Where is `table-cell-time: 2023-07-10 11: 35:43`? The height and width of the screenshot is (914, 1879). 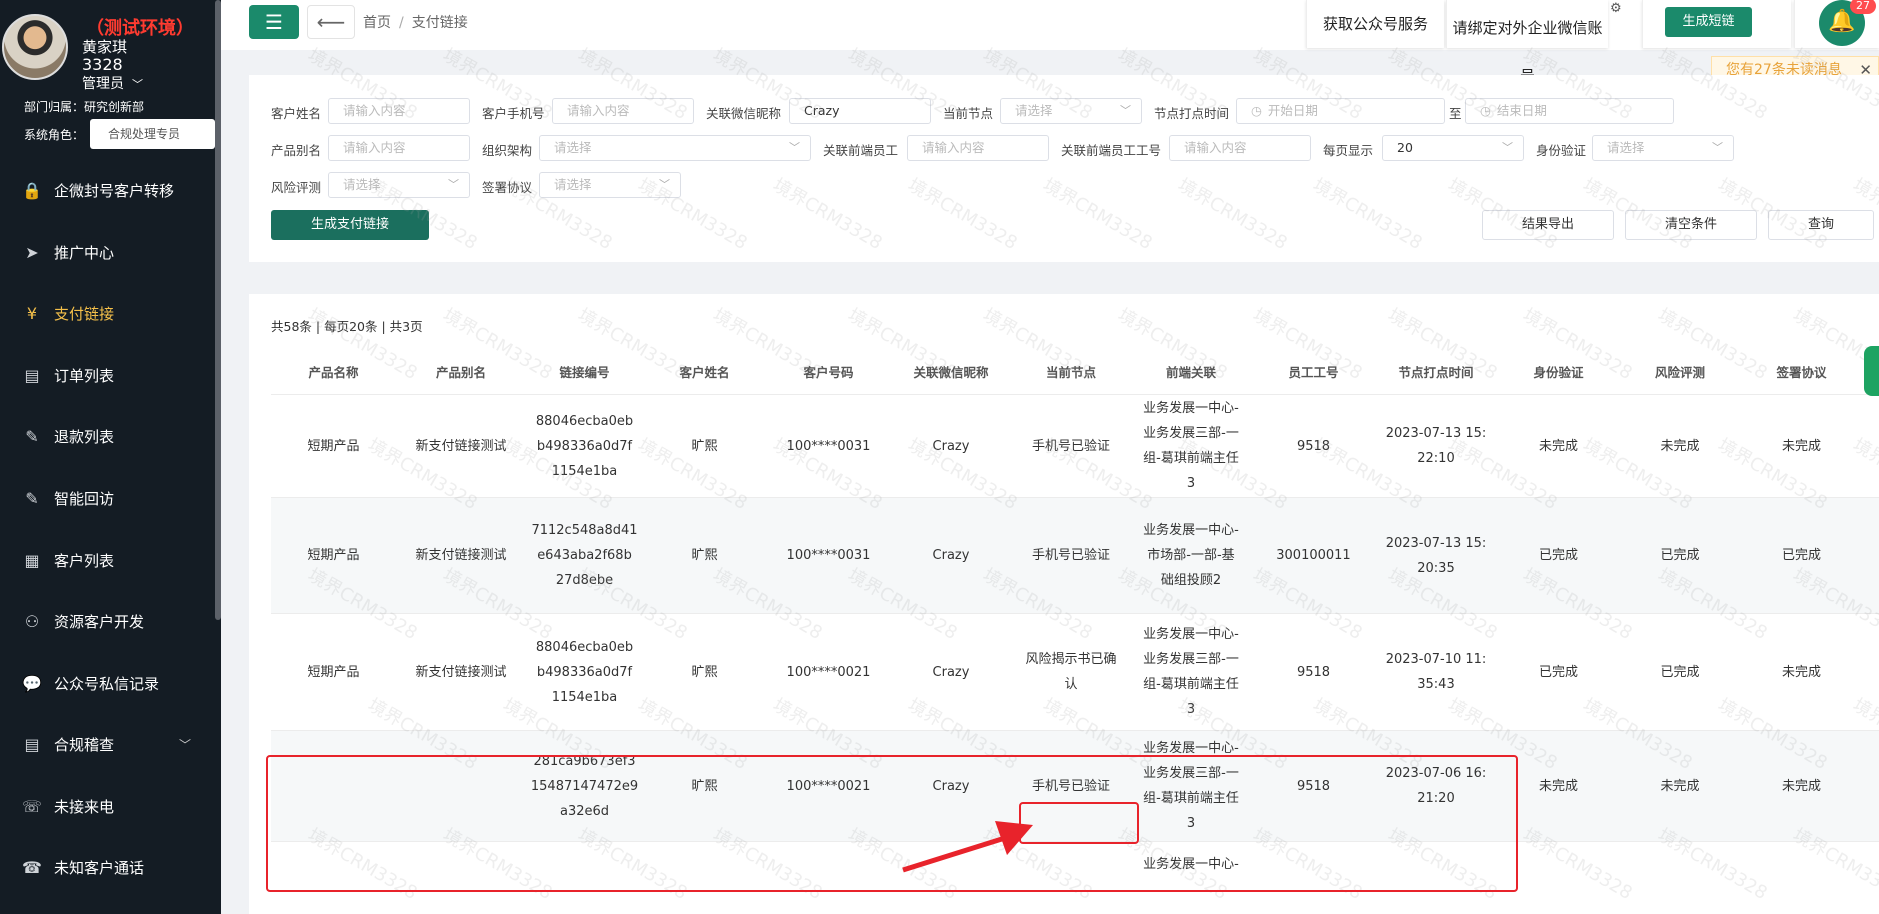 table-cell-time: 2023-07-10 11: 35:43 is located at coordinates (1436, 672).